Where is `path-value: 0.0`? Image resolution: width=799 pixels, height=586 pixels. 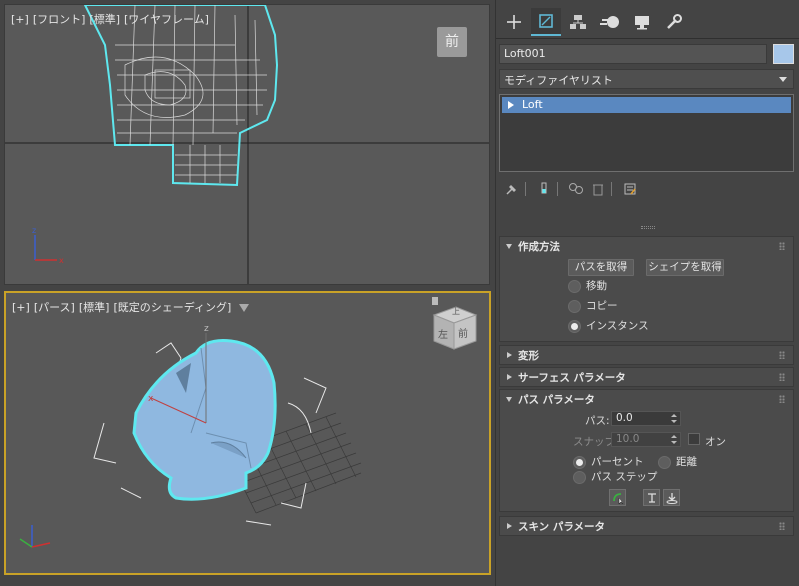
path-value: 0.0 is located at coordinates (624, 418).